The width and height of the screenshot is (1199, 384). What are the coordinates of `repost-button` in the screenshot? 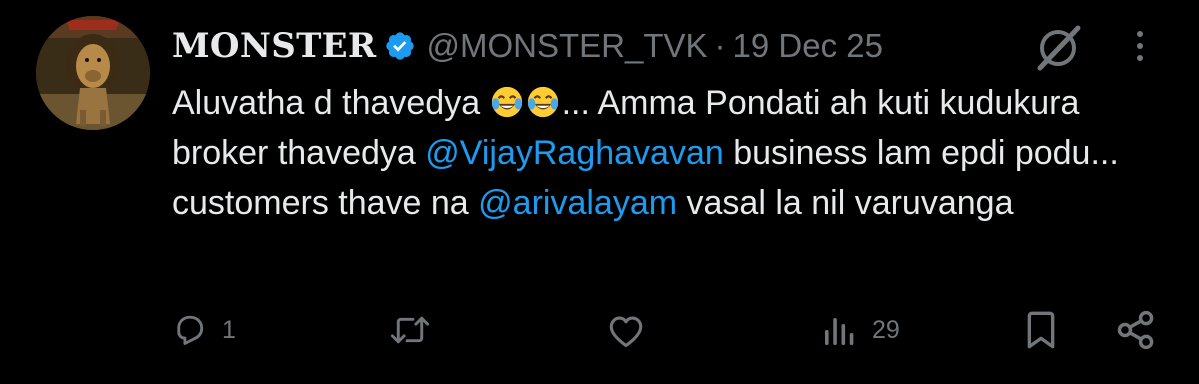 It's located at (417, 330).